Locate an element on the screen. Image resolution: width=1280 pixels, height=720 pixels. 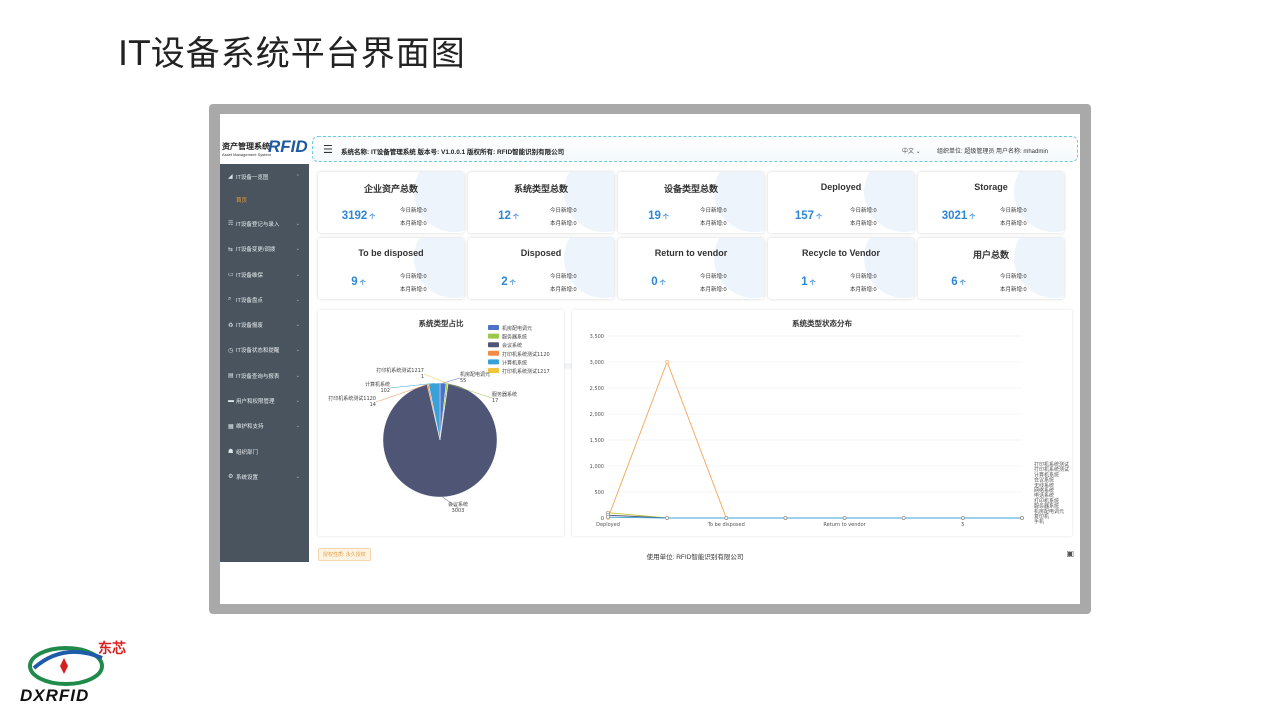
sidebar-item: ▤ IT设备查询与报表 ⌄ is located at coordinates (264, 375).